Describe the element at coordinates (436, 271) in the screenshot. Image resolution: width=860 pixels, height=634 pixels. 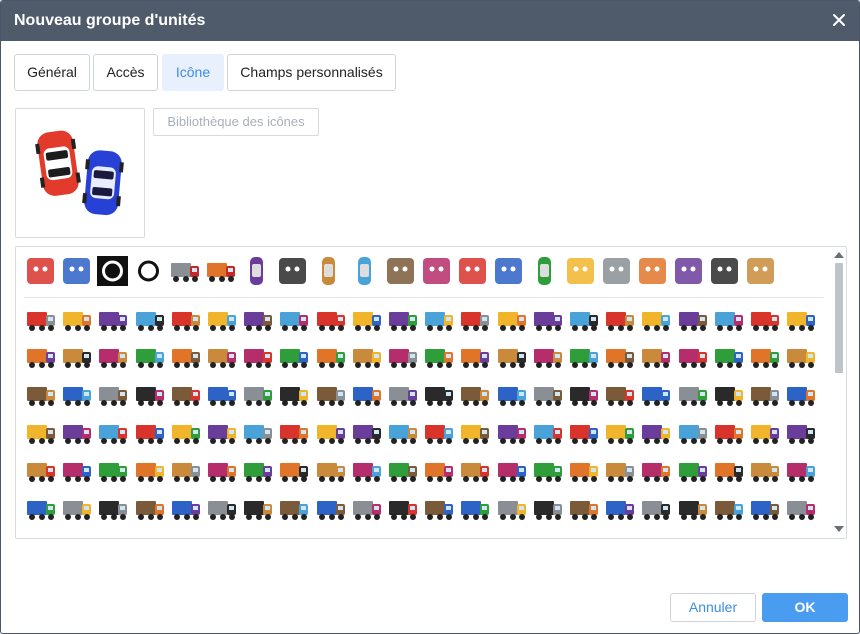
I see `broken-image-icon` at that location.